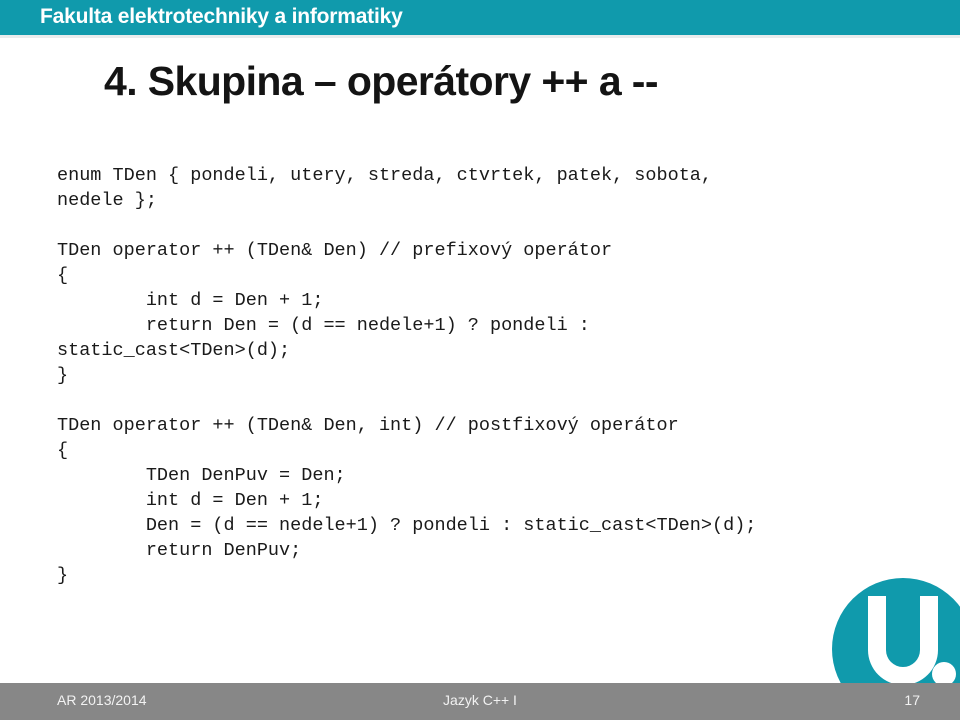 The width and height of the screenshot is (960, 720). Describe the element at coordinates (480, 36) in the screenshot. I see `header-divider` at that location.